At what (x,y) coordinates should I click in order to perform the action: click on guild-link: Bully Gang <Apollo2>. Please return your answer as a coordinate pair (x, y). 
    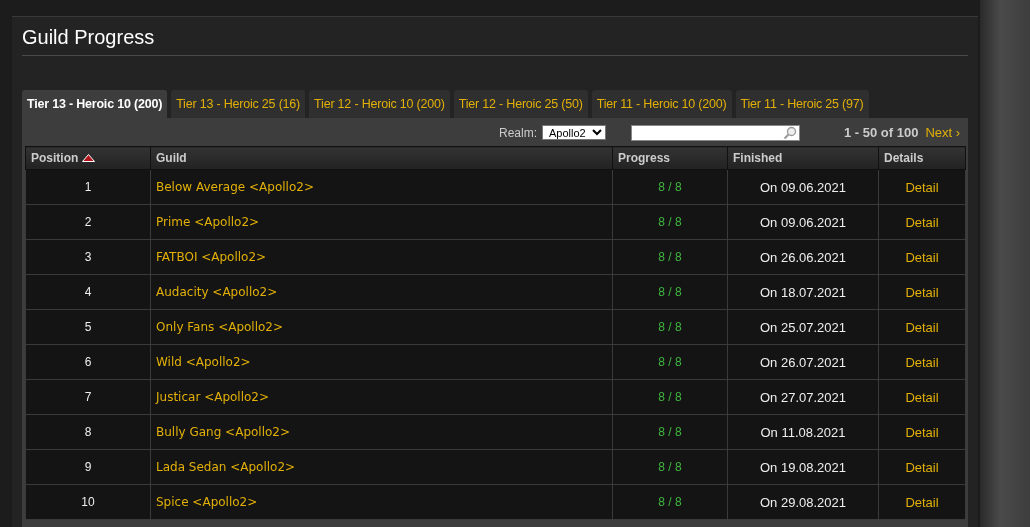
    Looking at the image, I should click on (223, 432).